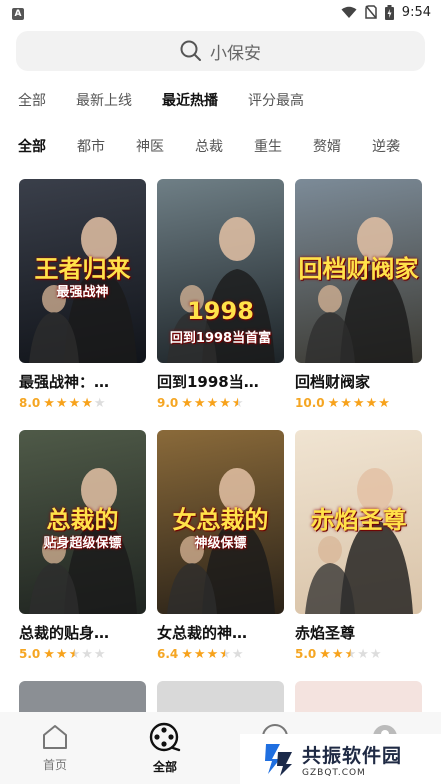 The width and height of the screenshot is (441, 784). I want to click on wifi-icon, so click(349, 12).